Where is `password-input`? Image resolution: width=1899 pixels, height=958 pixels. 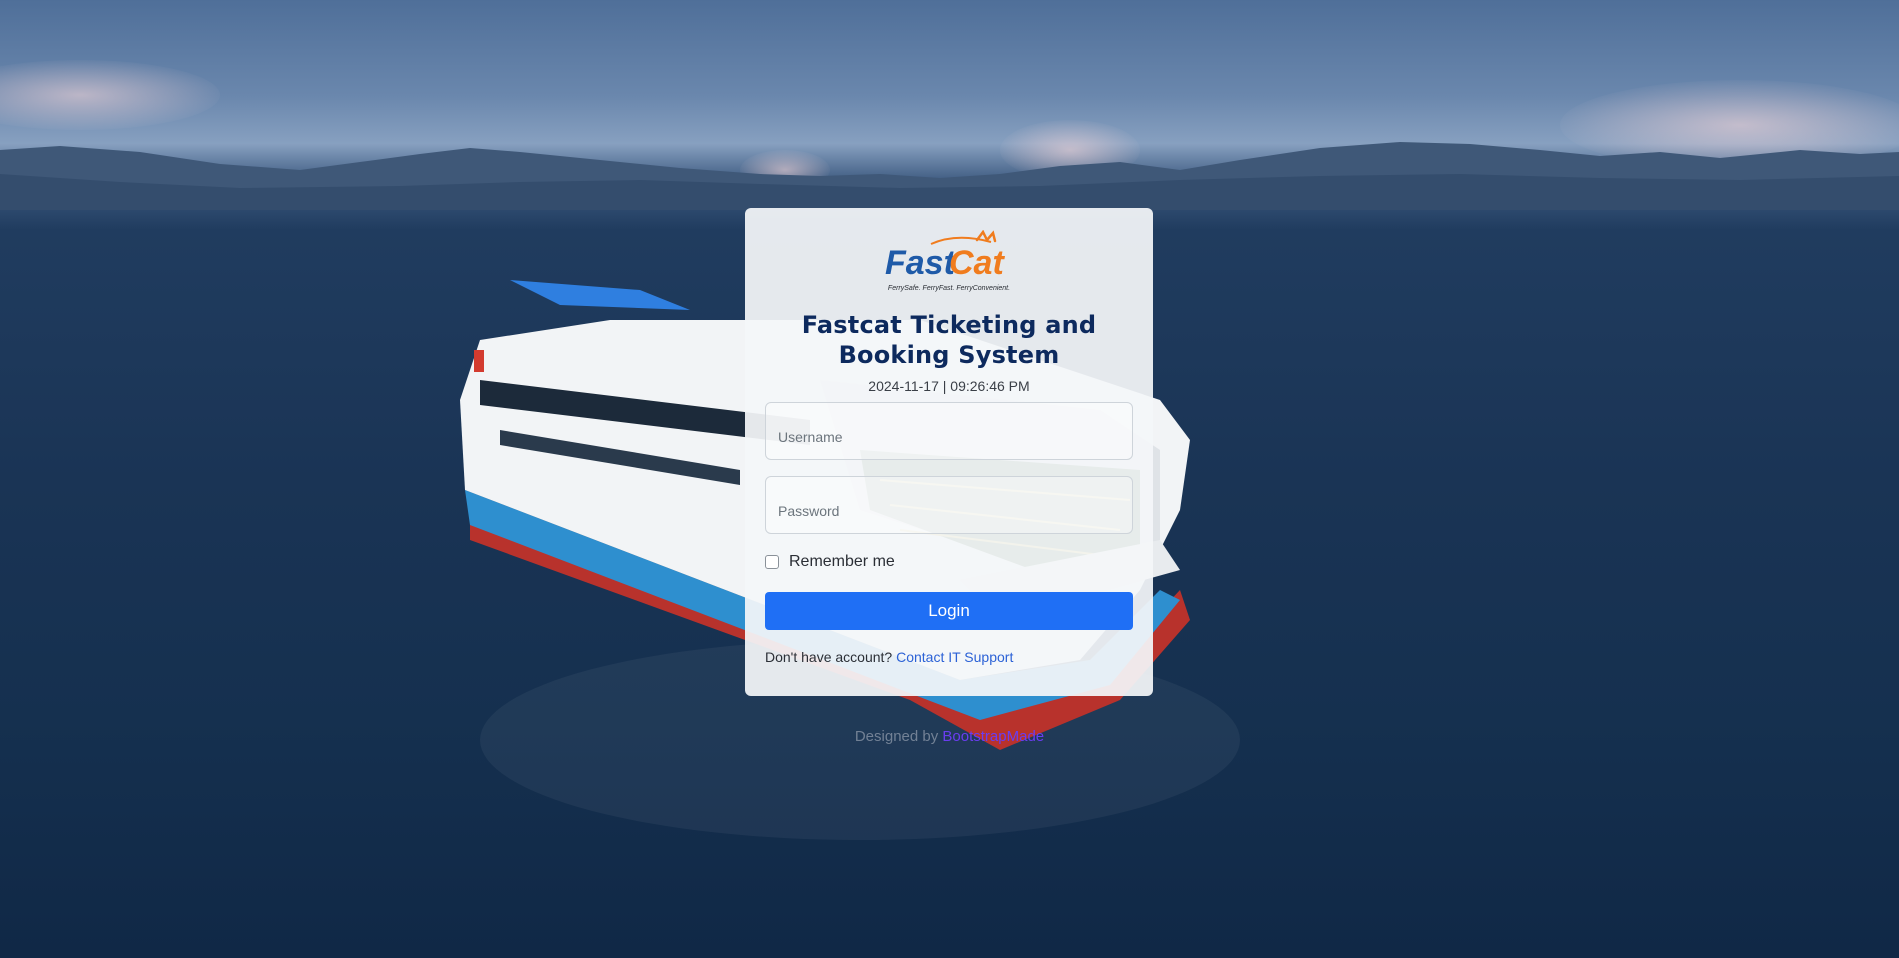 password-input is located at coordinates (949, 505).